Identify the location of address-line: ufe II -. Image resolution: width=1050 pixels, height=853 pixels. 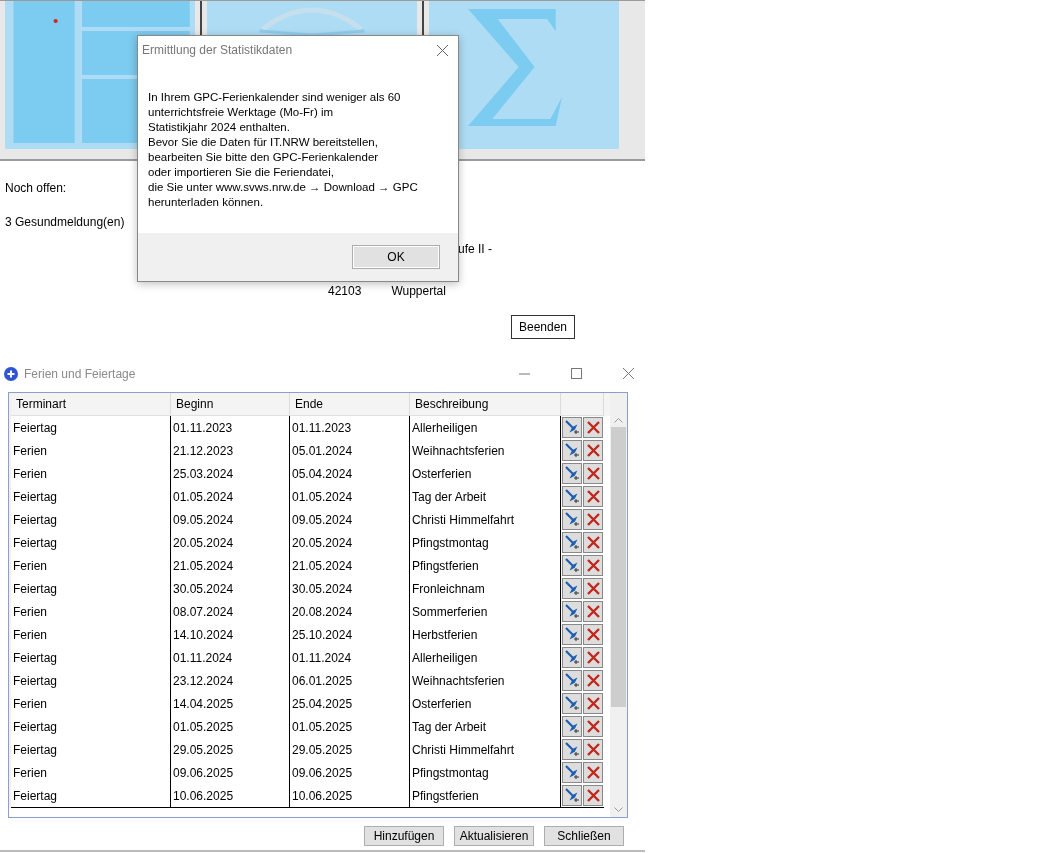
(475, 249).